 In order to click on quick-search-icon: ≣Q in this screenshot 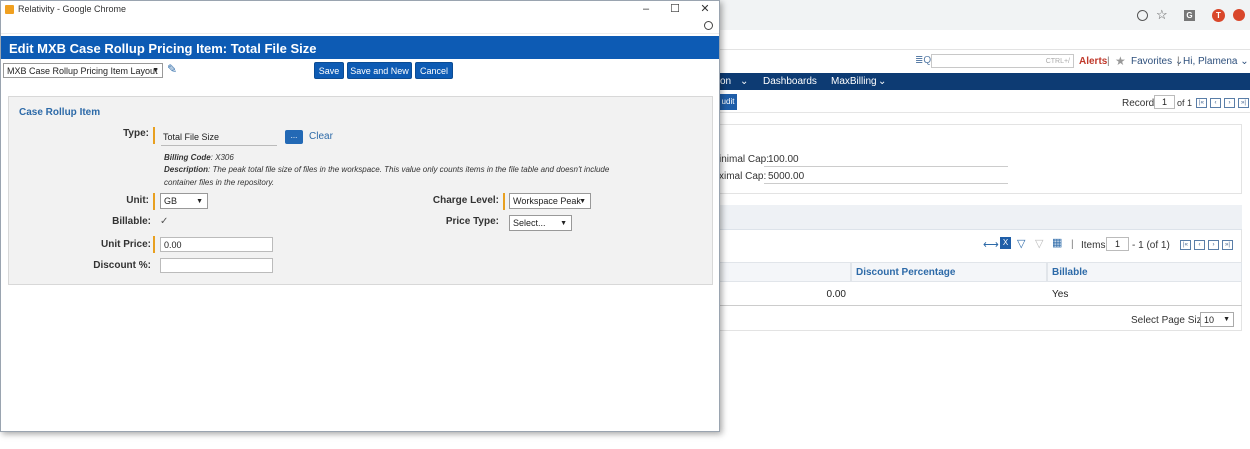, I will do `click(923, 60)`.